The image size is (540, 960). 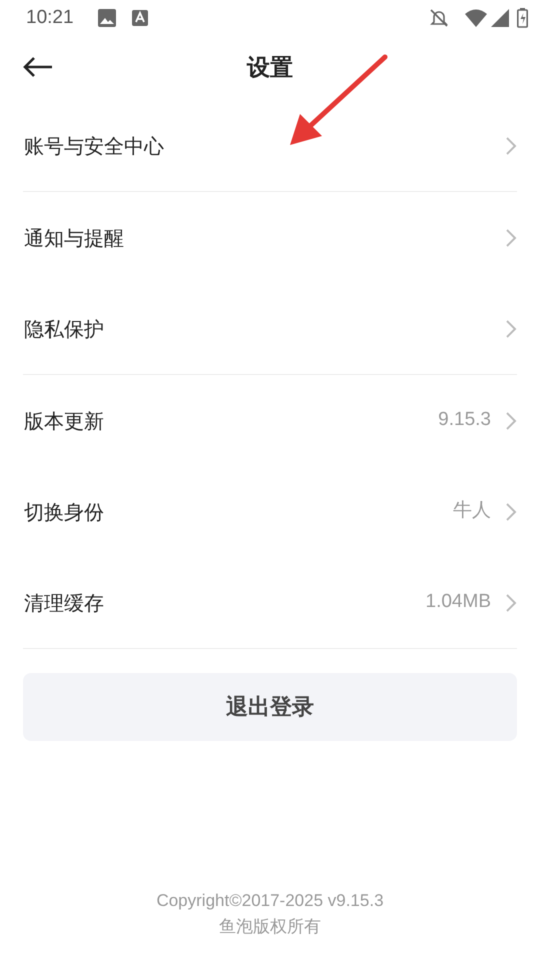 What do you see at coordinates (522, 18) in the screenshot?
I see `battery-icon` at bounding box center [522, 18].